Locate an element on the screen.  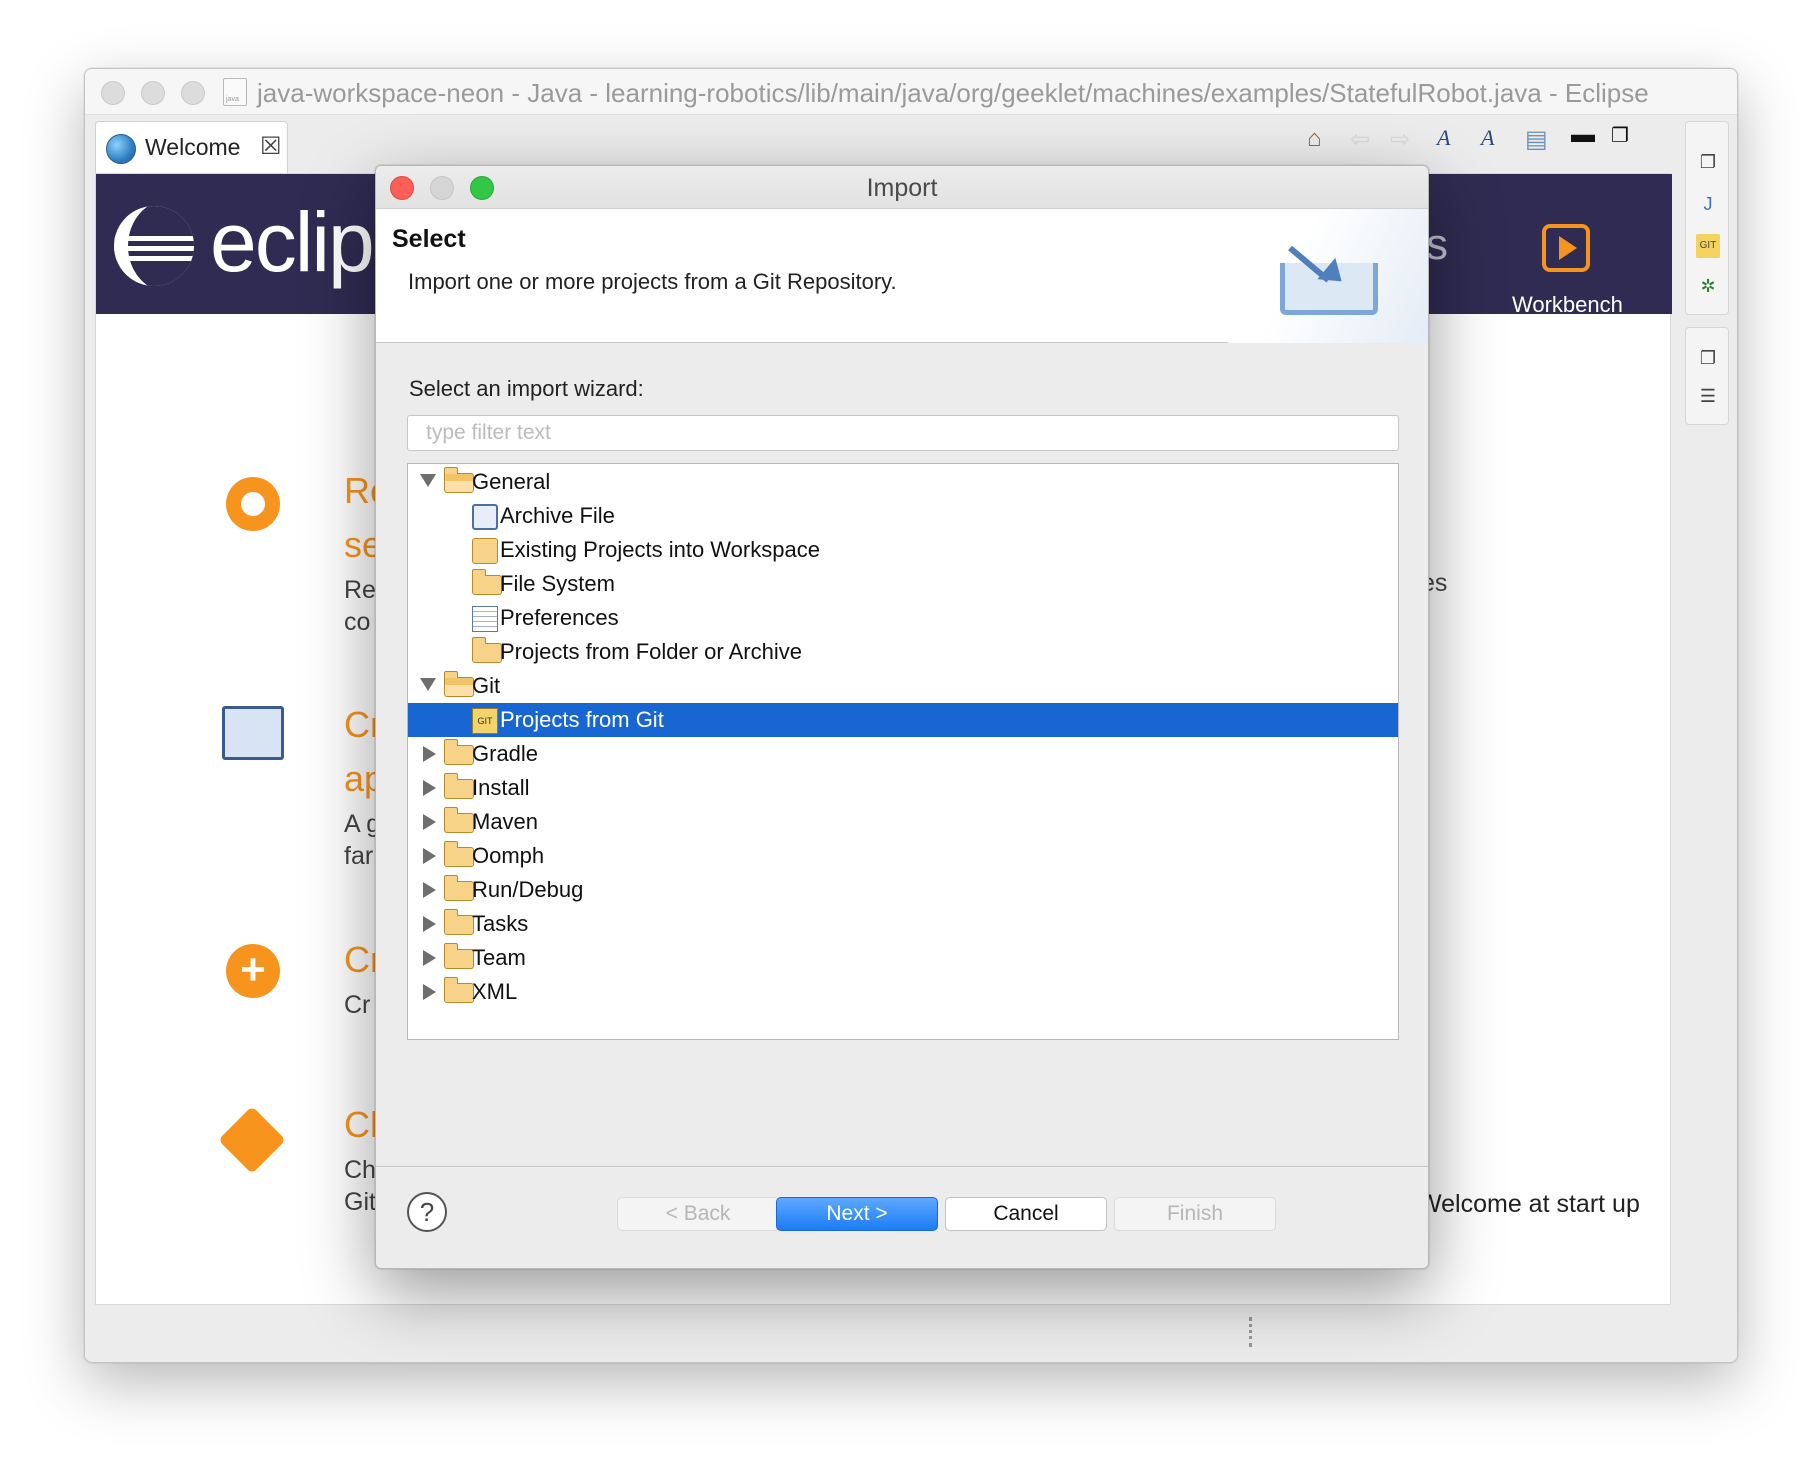
tree-label: Oomph is located at coordinates (508, 855).